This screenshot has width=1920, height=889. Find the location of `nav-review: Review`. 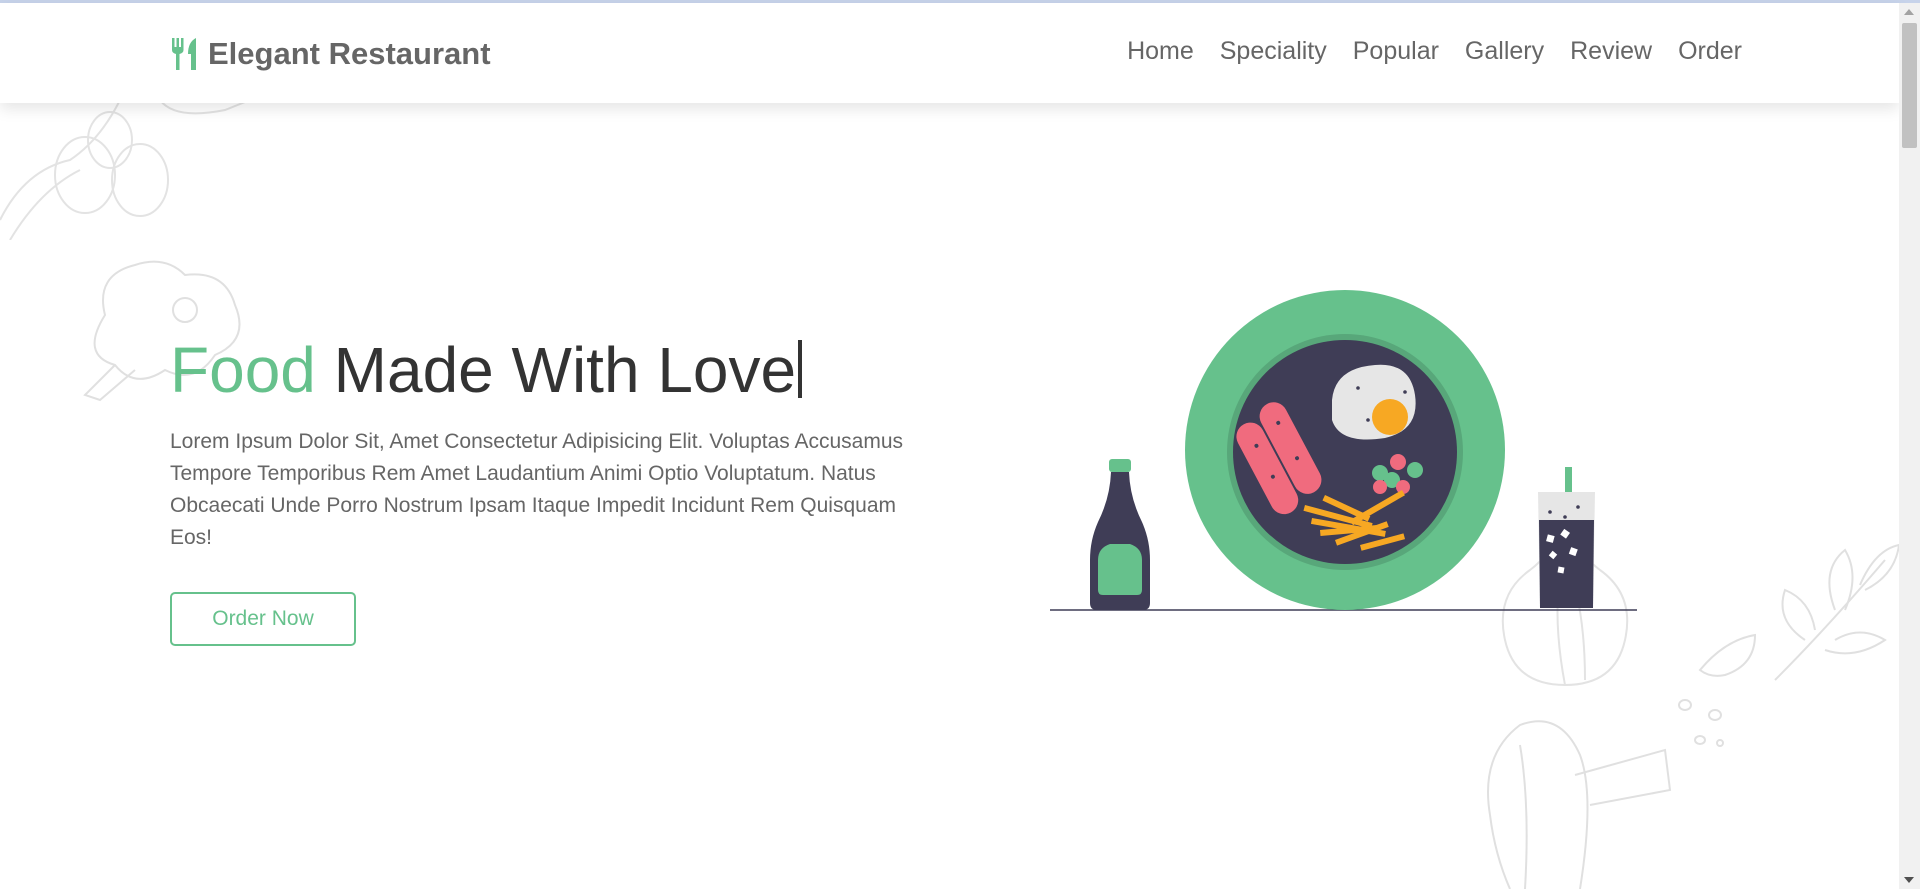

nav-review: Review is located at coordinates (1611, 51).